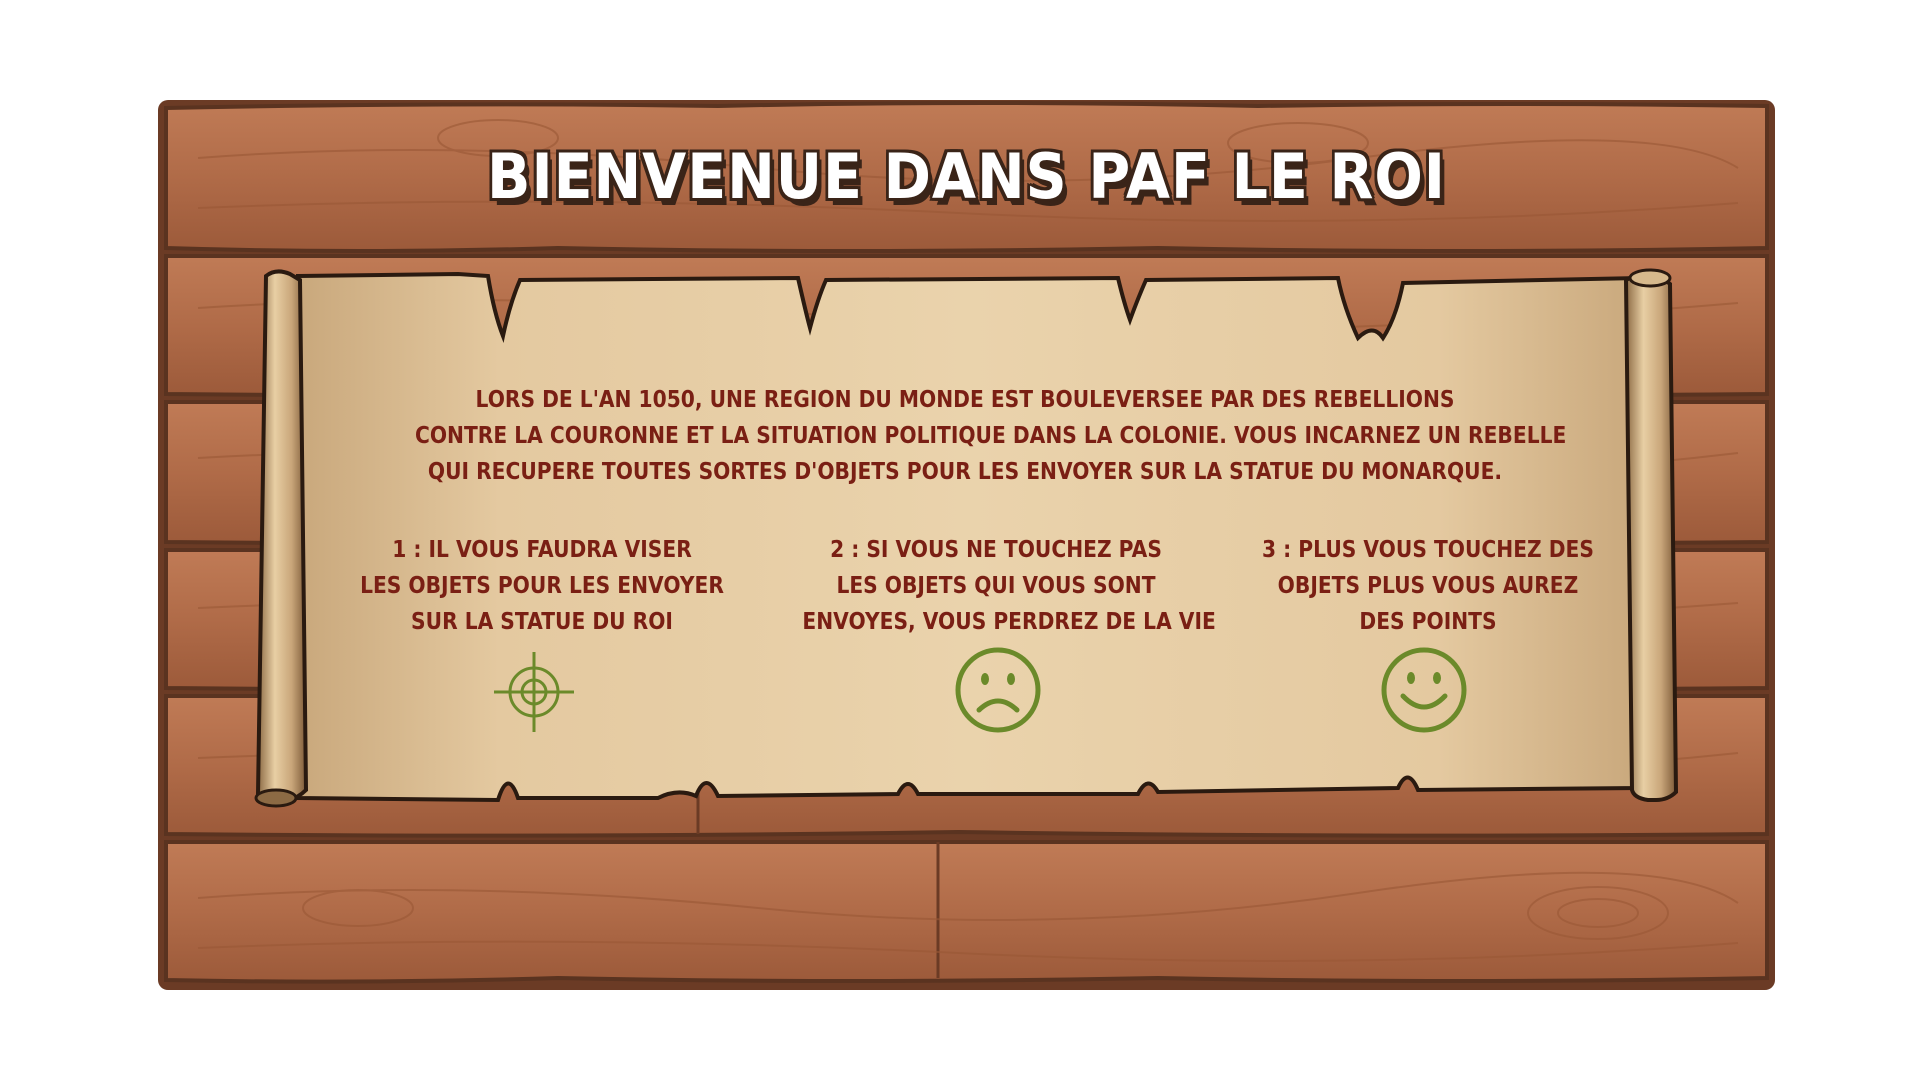 Image resolution: width=1920 pixels, height=1080 pixels. I want to click on rule-line: LES OBJETS POUR LES ENVOYER, so click(542, 586).